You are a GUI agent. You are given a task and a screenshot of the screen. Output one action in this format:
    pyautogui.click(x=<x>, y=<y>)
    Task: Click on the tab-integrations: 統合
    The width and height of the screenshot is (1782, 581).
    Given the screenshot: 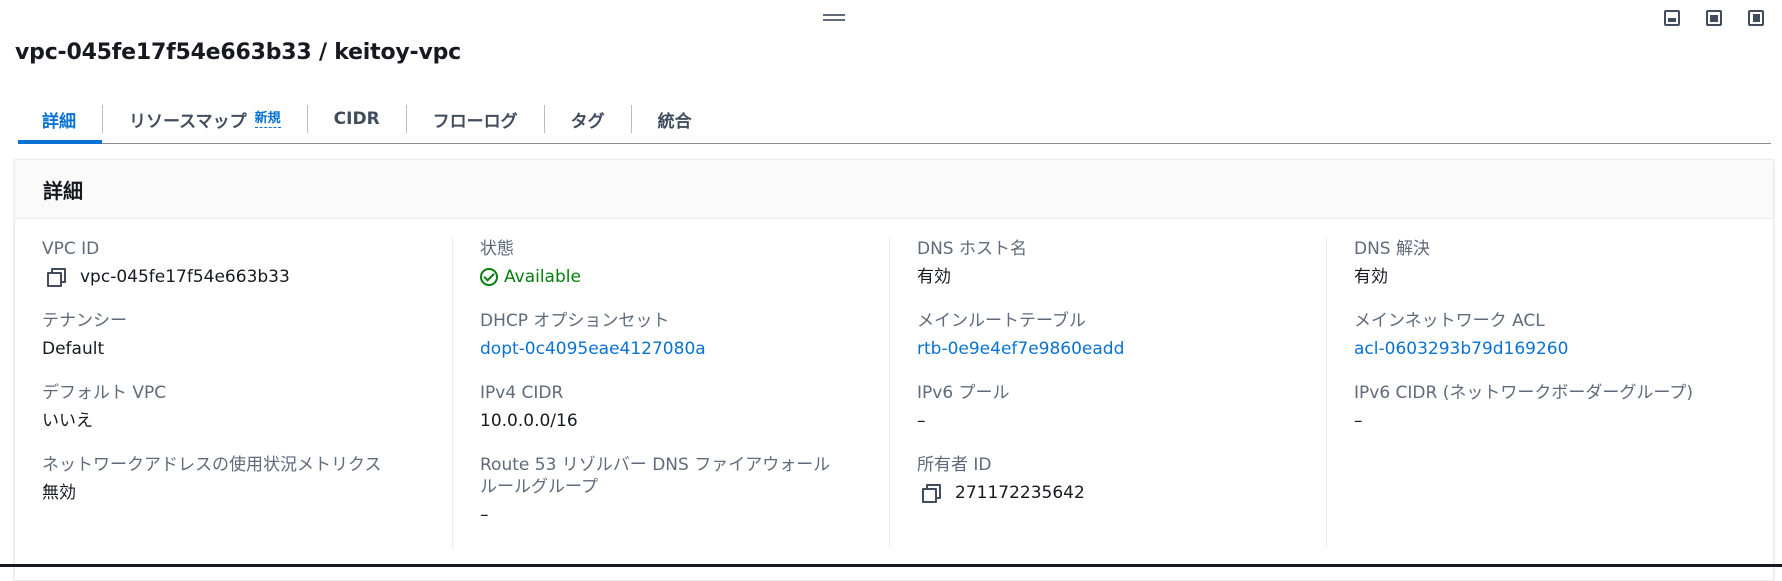 What is the action you would take?
    pyautogui.click(x=675, y=119)
    